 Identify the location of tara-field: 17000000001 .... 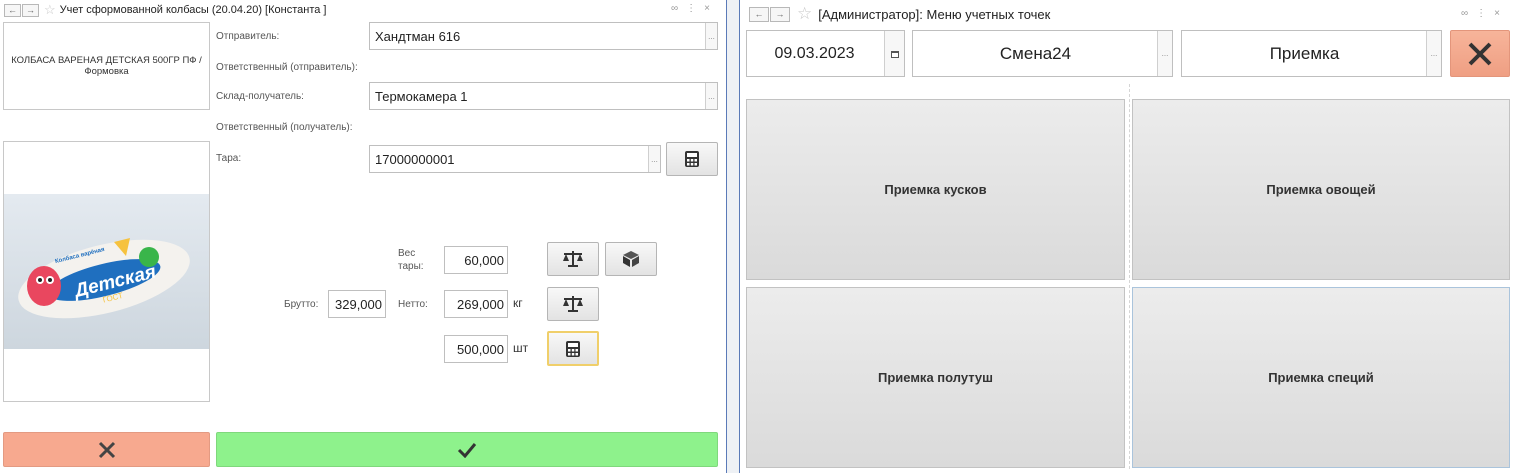
(515, 159).